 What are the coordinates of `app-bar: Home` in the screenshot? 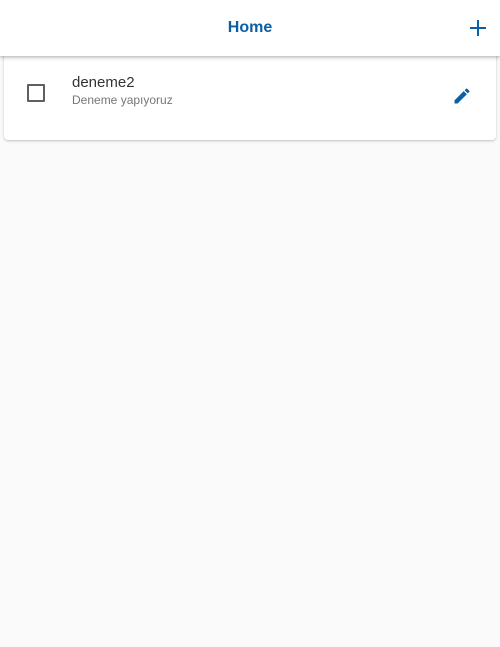 It's located at (250, 28).